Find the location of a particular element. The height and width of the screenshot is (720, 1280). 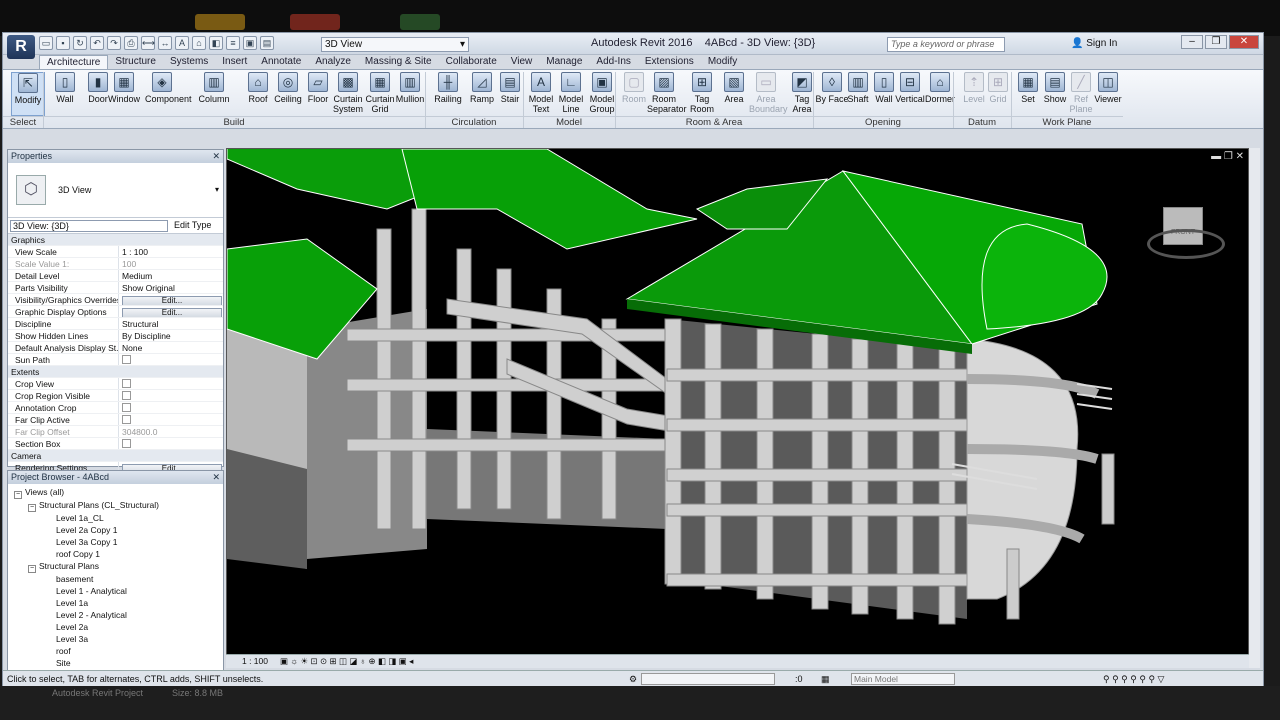

browser-item: Site is located at coordinates (115, 663).